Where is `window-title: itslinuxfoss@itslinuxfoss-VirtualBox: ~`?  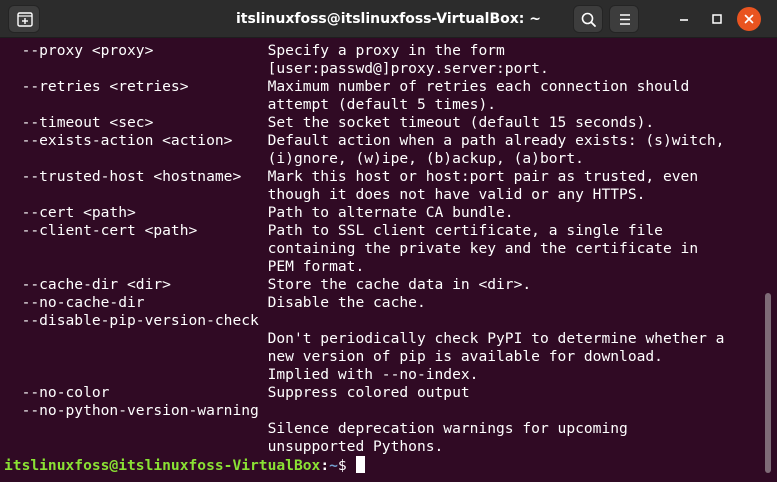 window-title: itslinuxfoss@itslinuxfoss-VirtualBox: ~ is located at coordinates (388, 19).